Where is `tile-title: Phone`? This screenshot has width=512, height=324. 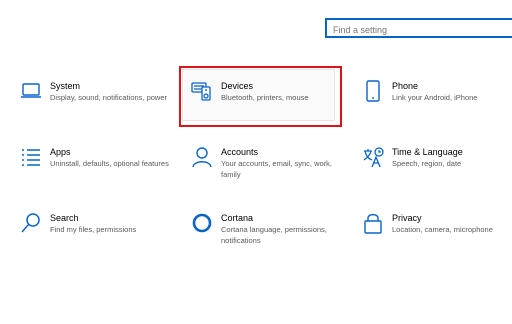 tile-title: Phone is located at coordinates (405, 86).